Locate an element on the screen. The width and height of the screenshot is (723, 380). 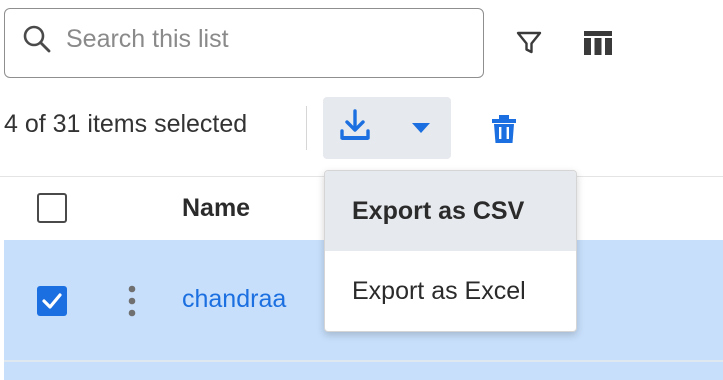
row-name-link: chandraa is located at coordinates (234, 299).